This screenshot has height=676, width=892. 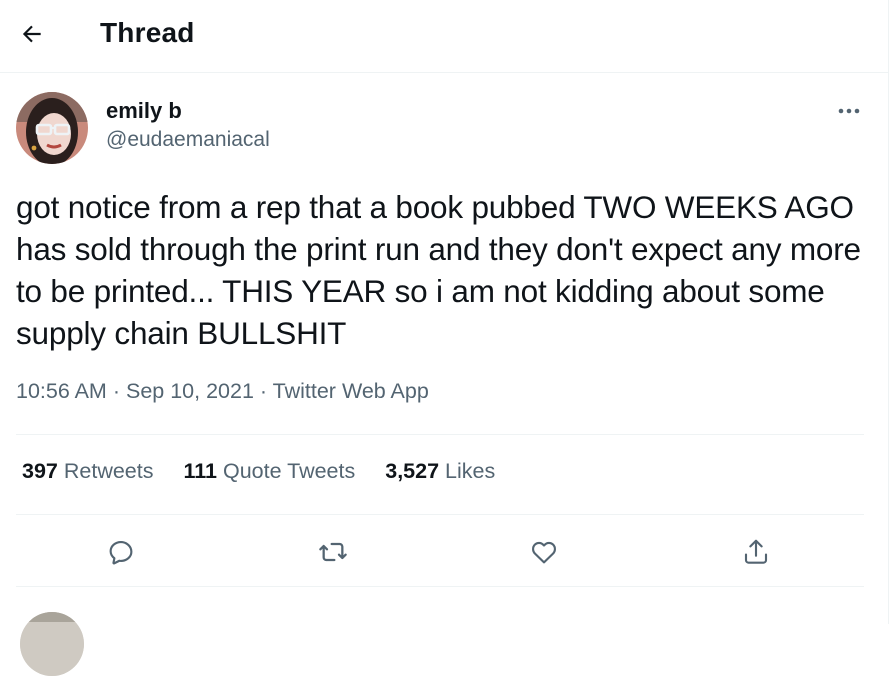 I want to click on likes-stat: 3,527 Likes, so click(x=440, y=471).